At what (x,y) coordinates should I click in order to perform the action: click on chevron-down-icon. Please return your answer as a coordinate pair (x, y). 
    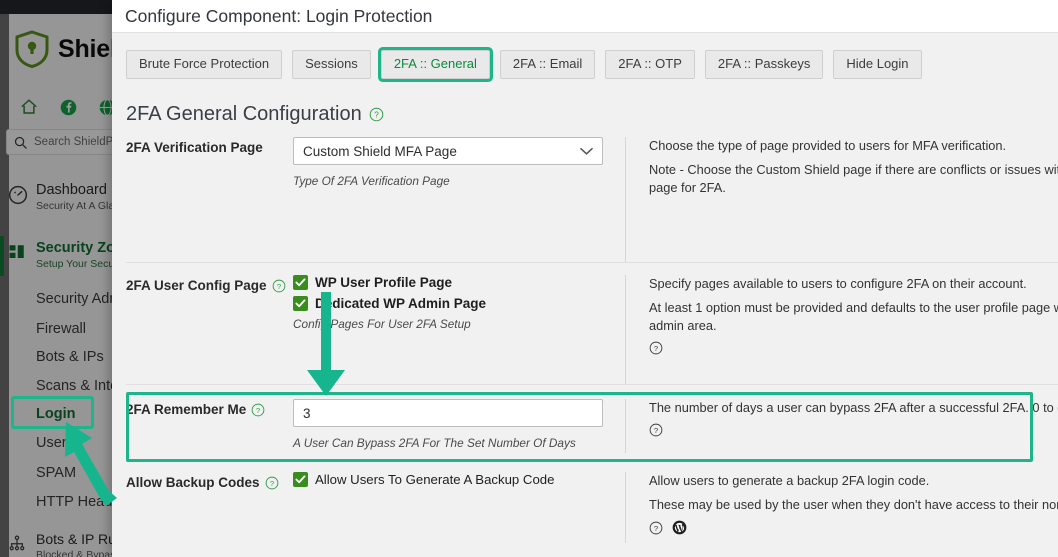
    Looking at the image, I should click on (586, 151).